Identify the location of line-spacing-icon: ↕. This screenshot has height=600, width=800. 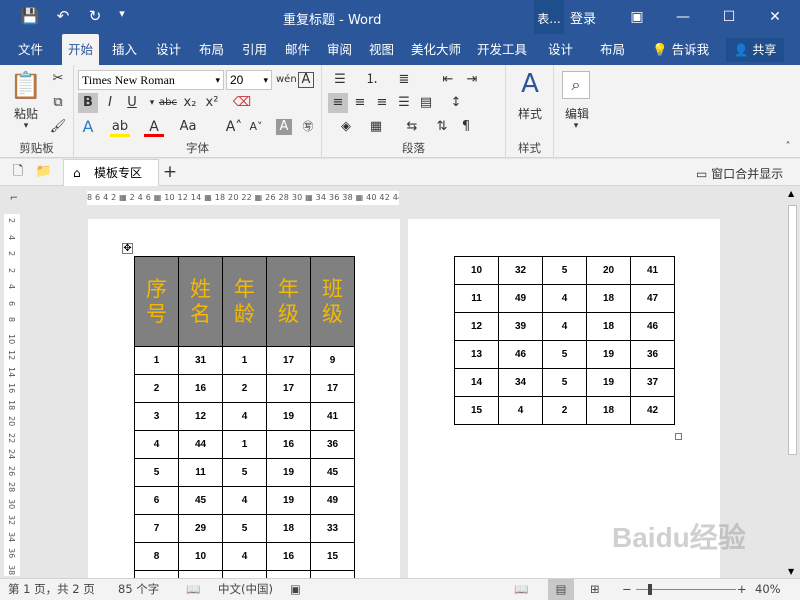
(456, 103).